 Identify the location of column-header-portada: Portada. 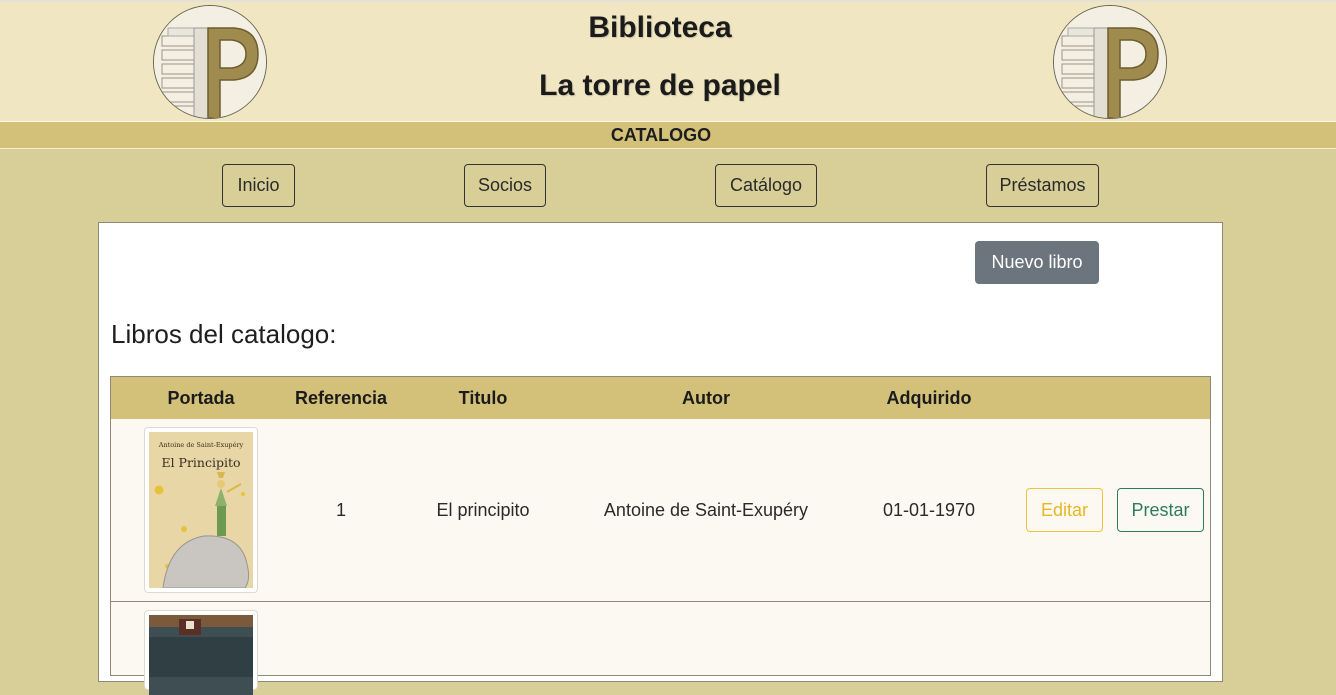
(201, 398).